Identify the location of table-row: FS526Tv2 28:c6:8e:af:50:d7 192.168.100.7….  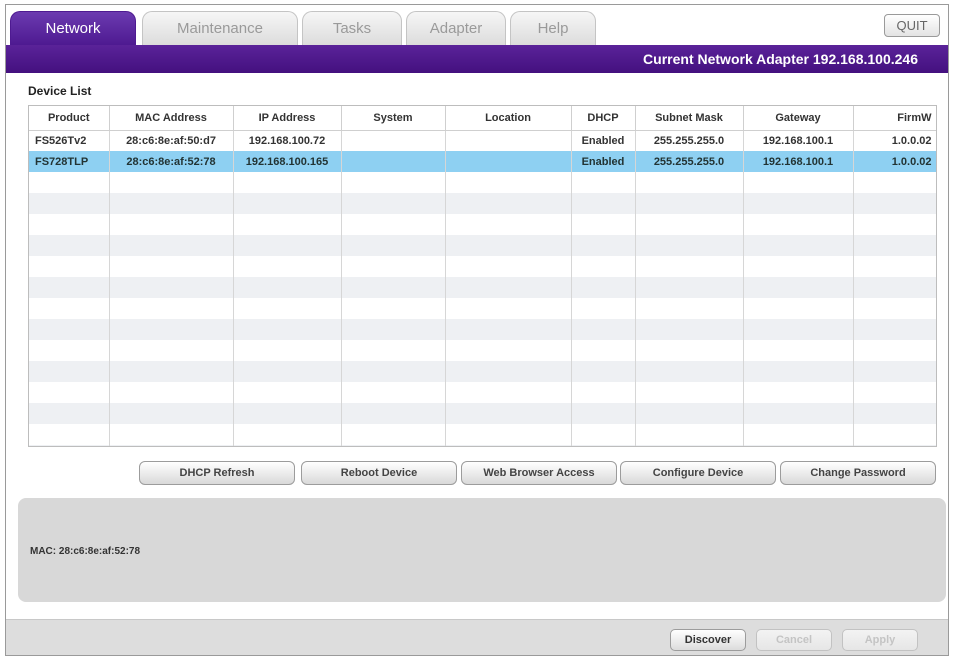
(482, 140).